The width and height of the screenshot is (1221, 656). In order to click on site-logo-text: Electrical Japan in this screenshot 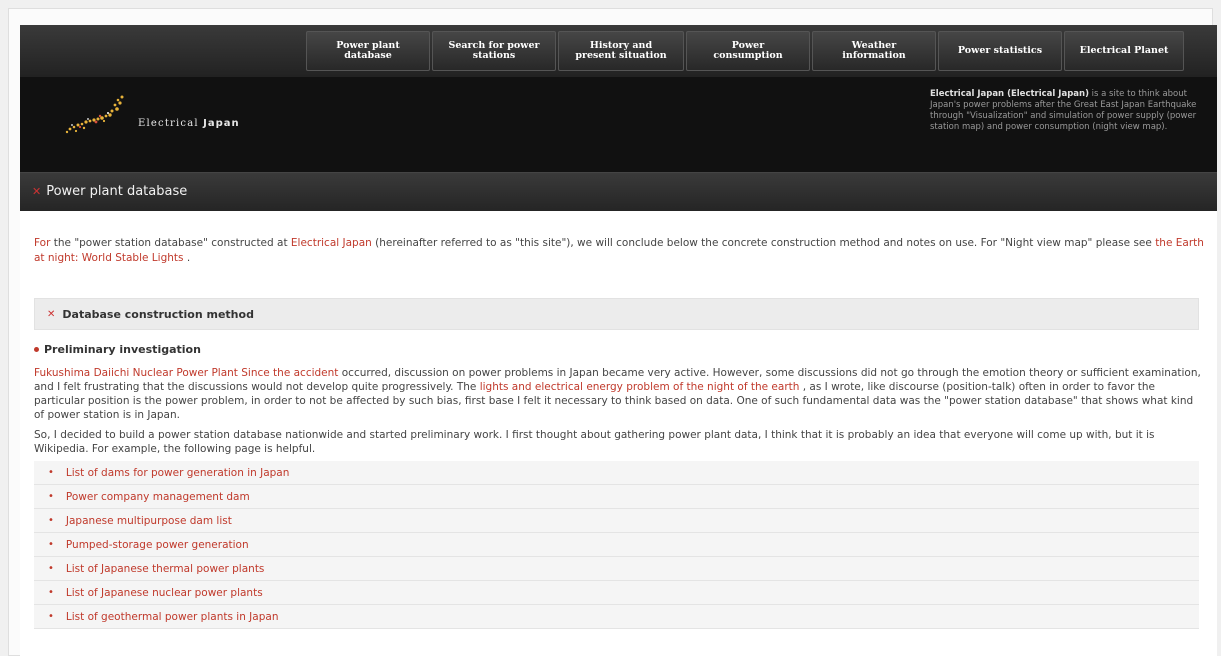, I will do `click(189, 123)`.